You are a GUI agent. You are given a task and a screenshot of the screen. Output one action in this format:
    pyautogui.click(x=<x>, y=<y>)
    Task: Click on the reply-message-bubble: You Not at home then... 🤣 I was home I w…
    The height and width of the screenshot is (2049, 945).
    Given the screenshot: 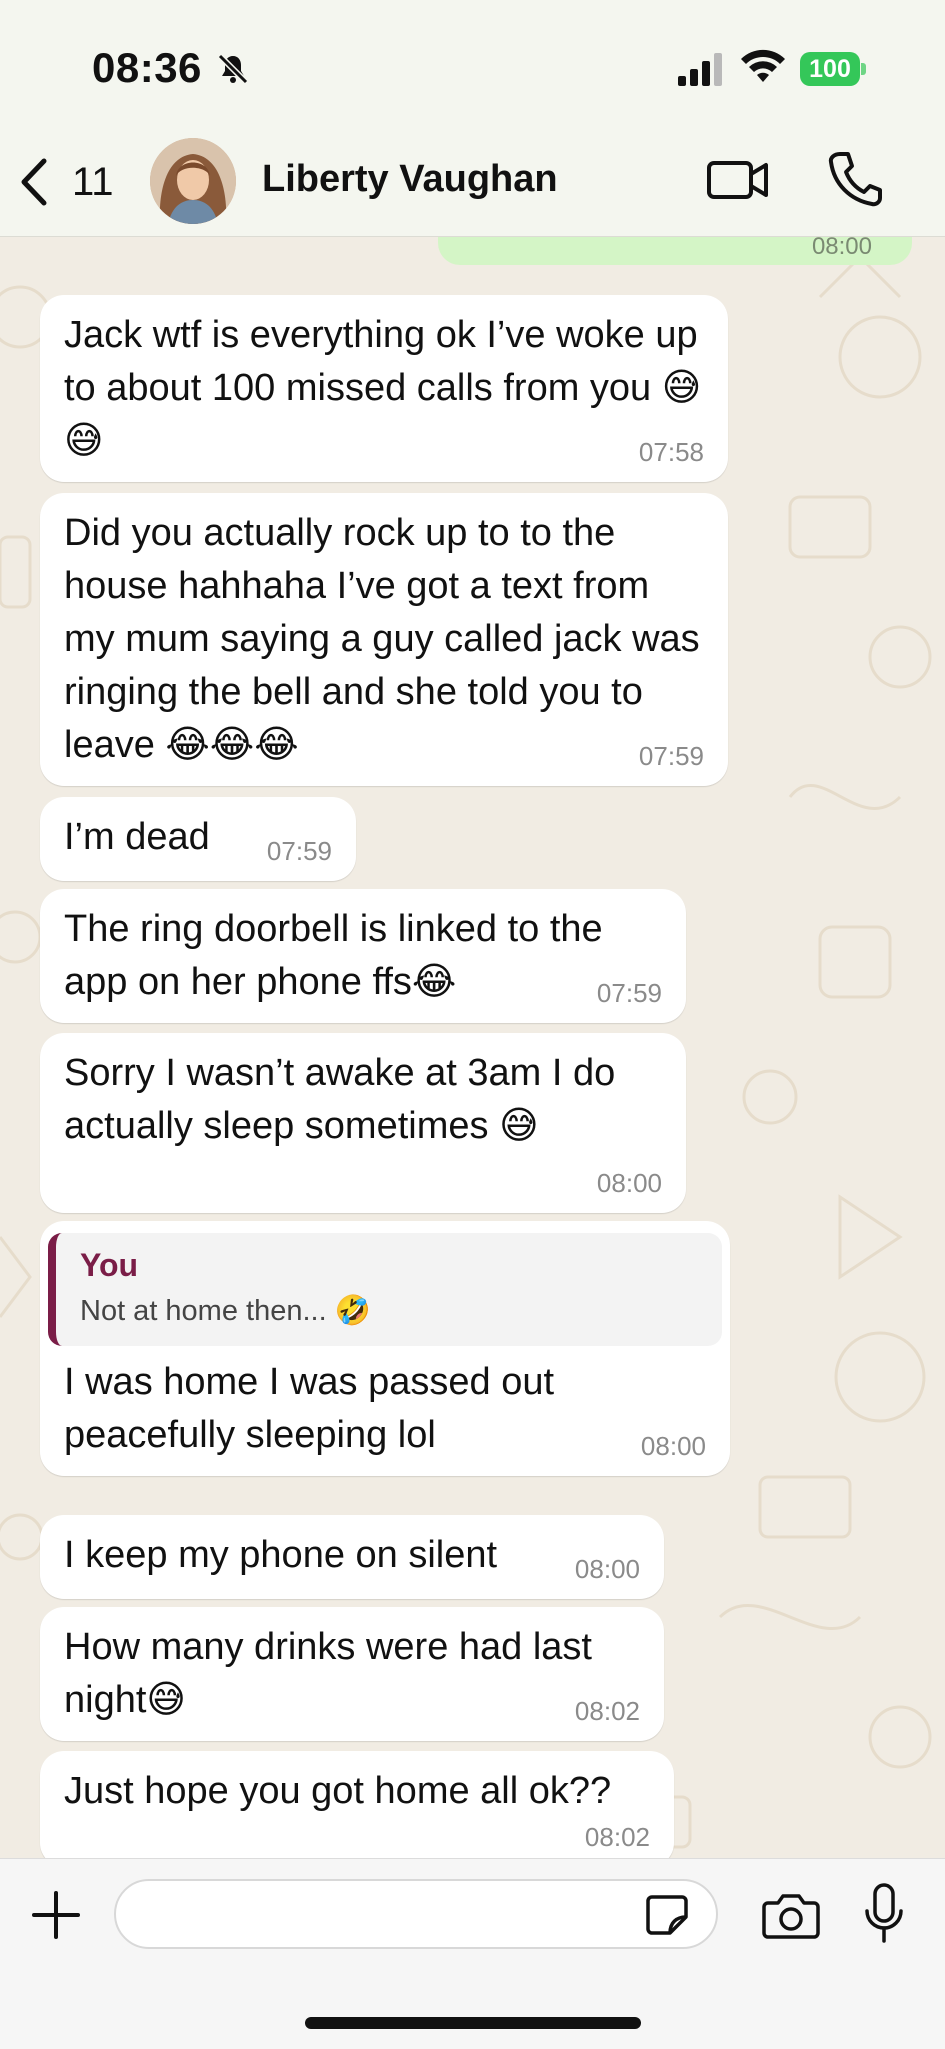 What is the action you would take?
    pyautogui.click(x=385, y=1348)
    